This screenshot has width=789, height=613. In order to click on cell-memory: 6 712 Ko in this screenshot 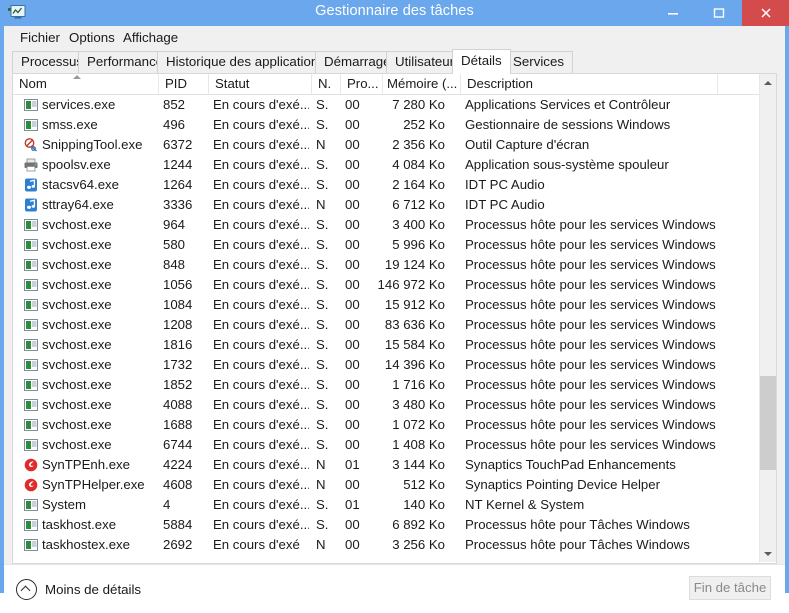, I will do `click(418, 204)`.